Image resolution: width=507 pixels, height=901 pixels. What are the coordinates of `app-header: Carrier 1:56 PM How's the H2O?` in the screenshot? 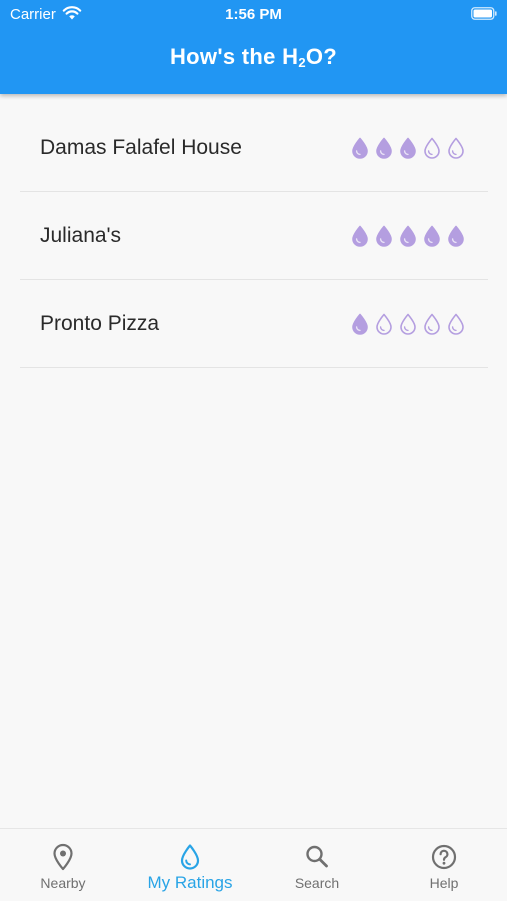 It's located at (253, 47).